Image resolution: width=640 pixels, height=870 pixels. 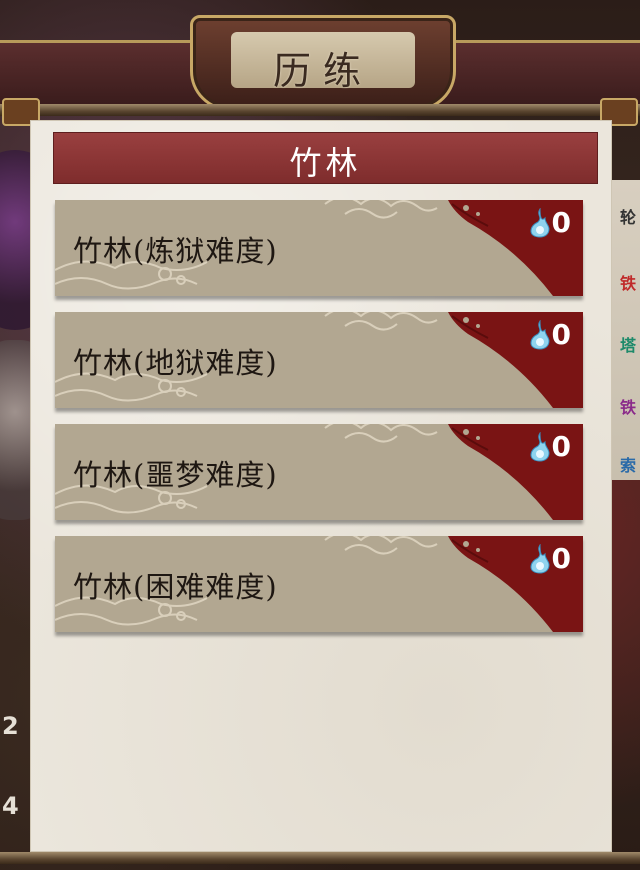 I want to click on header-plate: 历练, so click(x=323, y=63).